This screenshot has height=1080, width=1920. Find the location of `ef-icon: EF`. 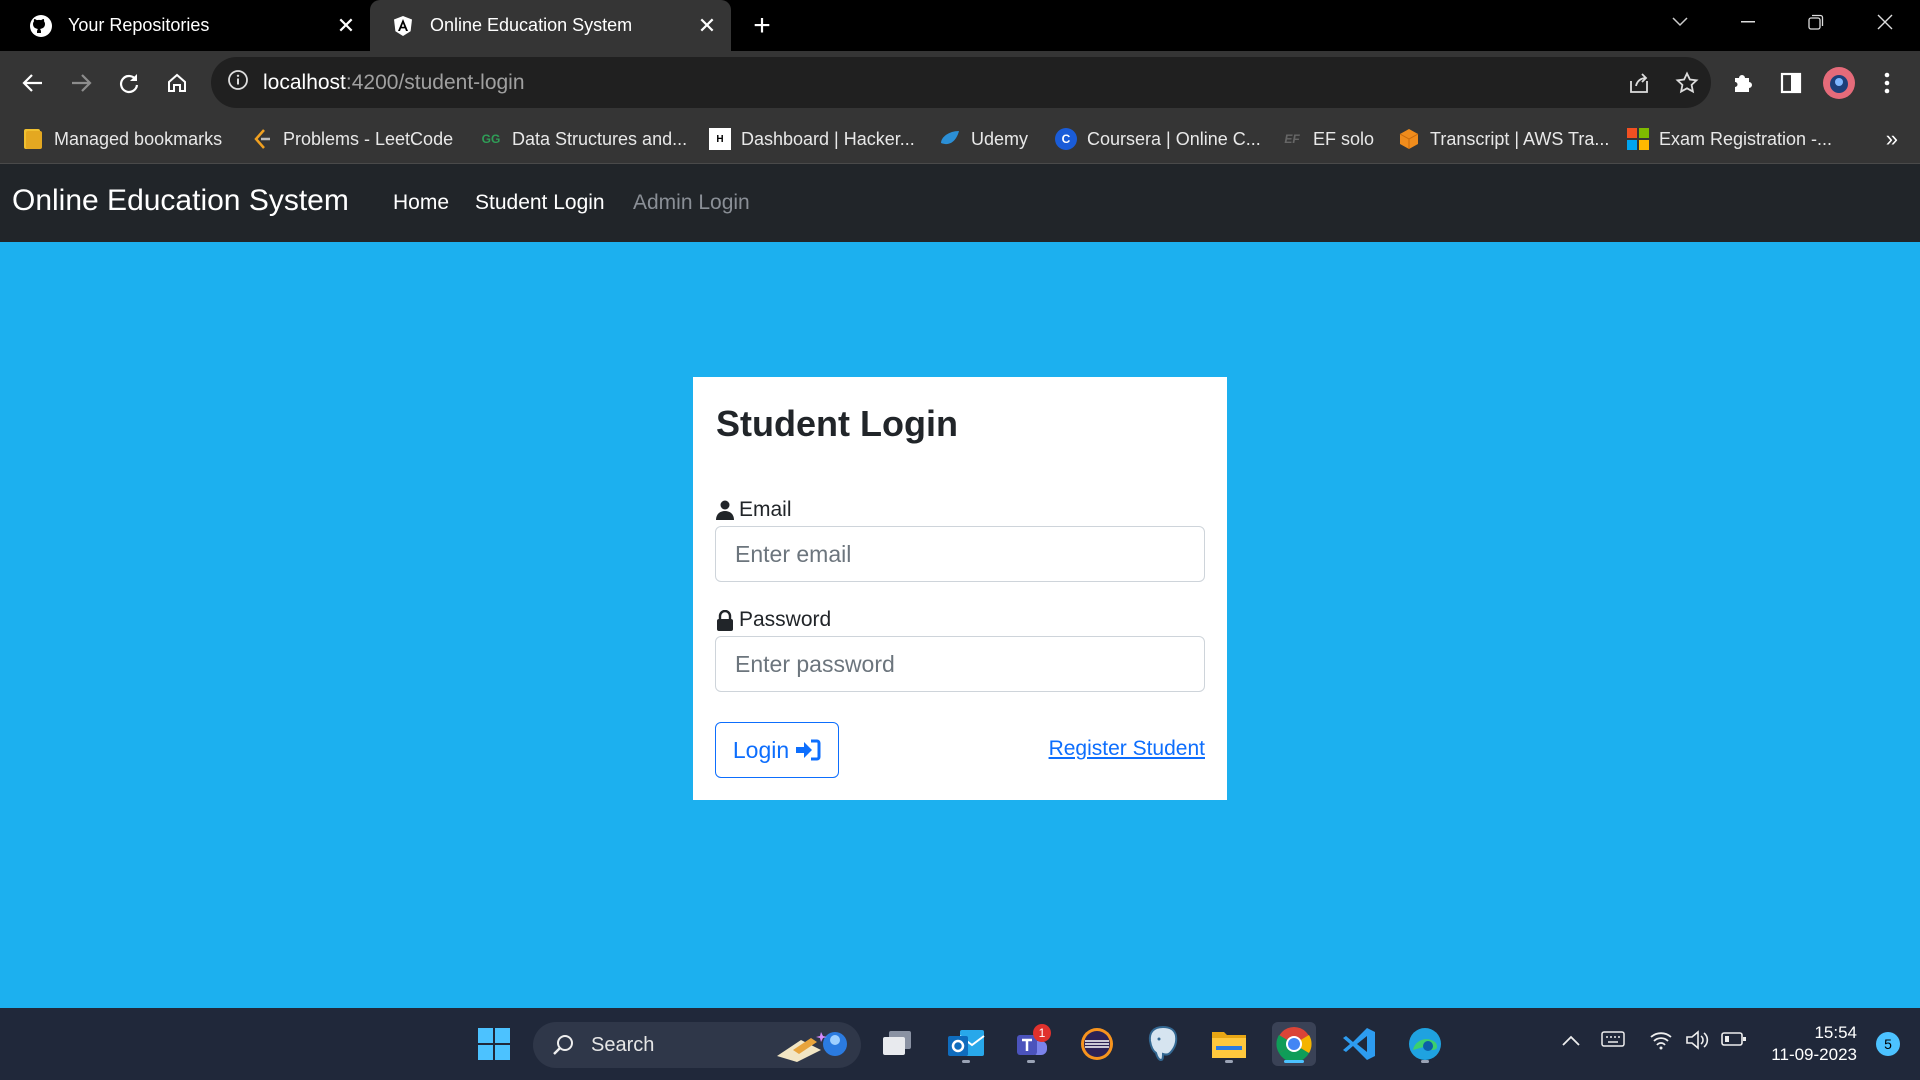

ef-icon: EF is located at coordinates (1292, 139).